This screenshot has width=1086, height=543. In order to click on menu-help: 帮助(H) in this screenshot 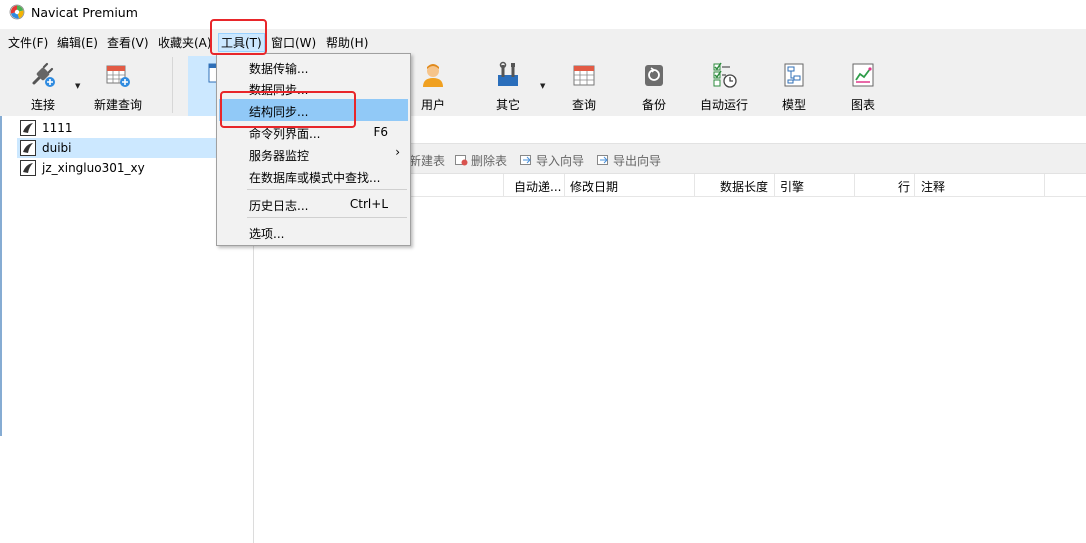, I will do `click(347, 42)`.